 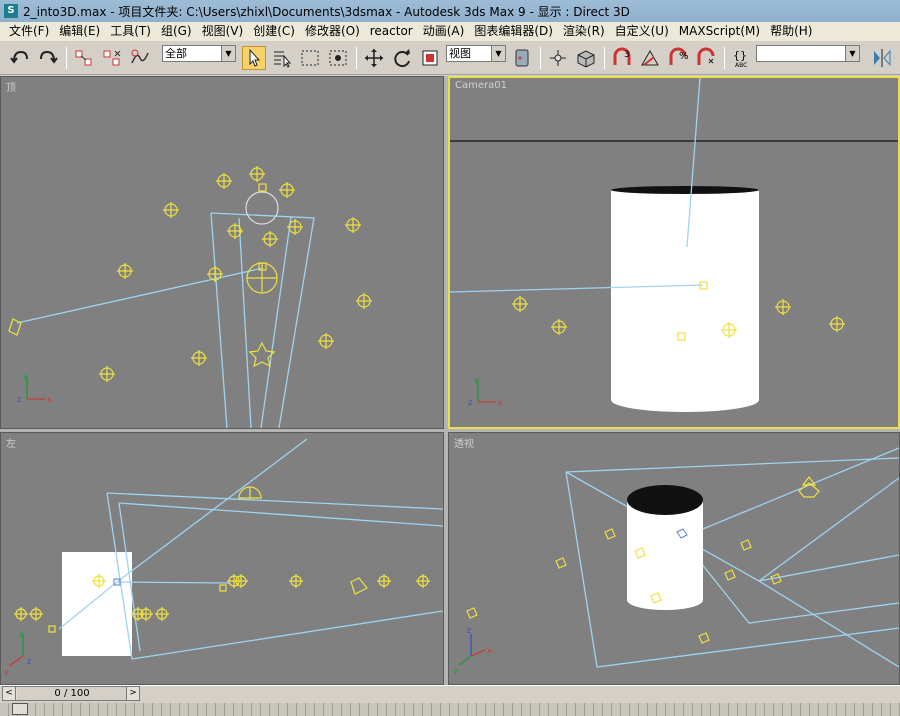 What do you see at coordinates (223, 31) in the screenshot?
I see `menu-views: 视图(V)` at bounding box center [223, 31].